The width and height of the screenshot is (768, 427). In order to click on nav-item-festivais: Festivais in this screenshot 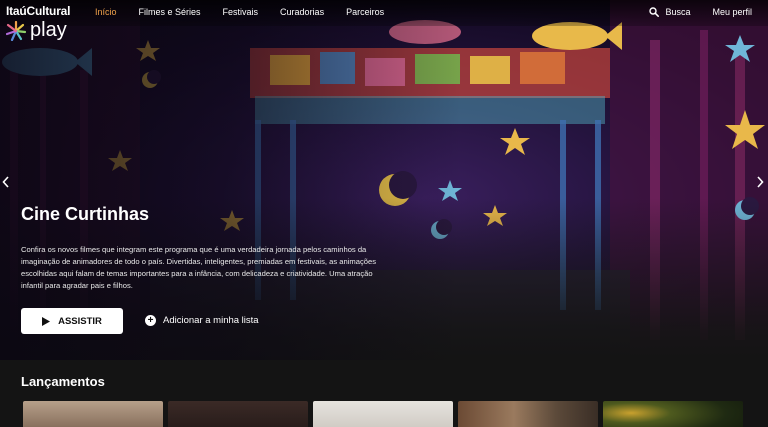, I will do `click(241, 12)`.